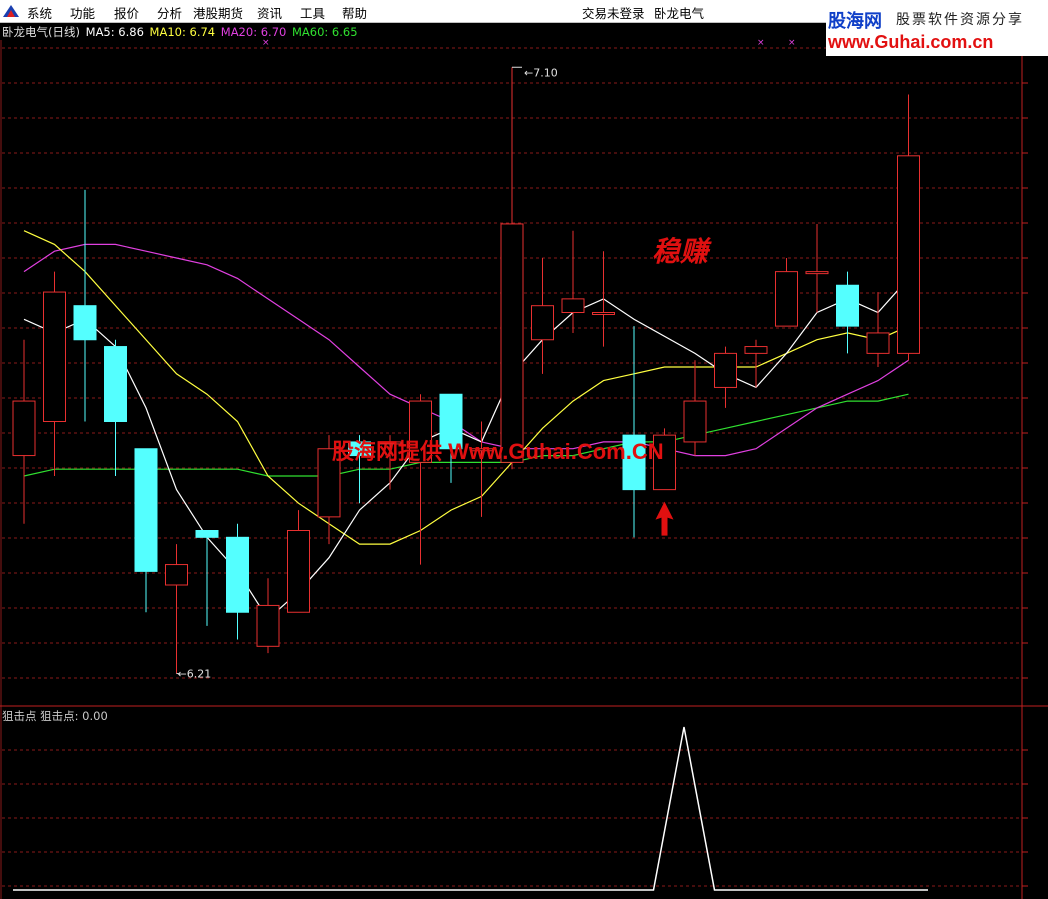 The width and height of the screenshot is (1048, 899). What do you see at coordinates (541, 72) in the screenshot?
I see `high-price-label: ←7.10` at bounding box center [541, 72].